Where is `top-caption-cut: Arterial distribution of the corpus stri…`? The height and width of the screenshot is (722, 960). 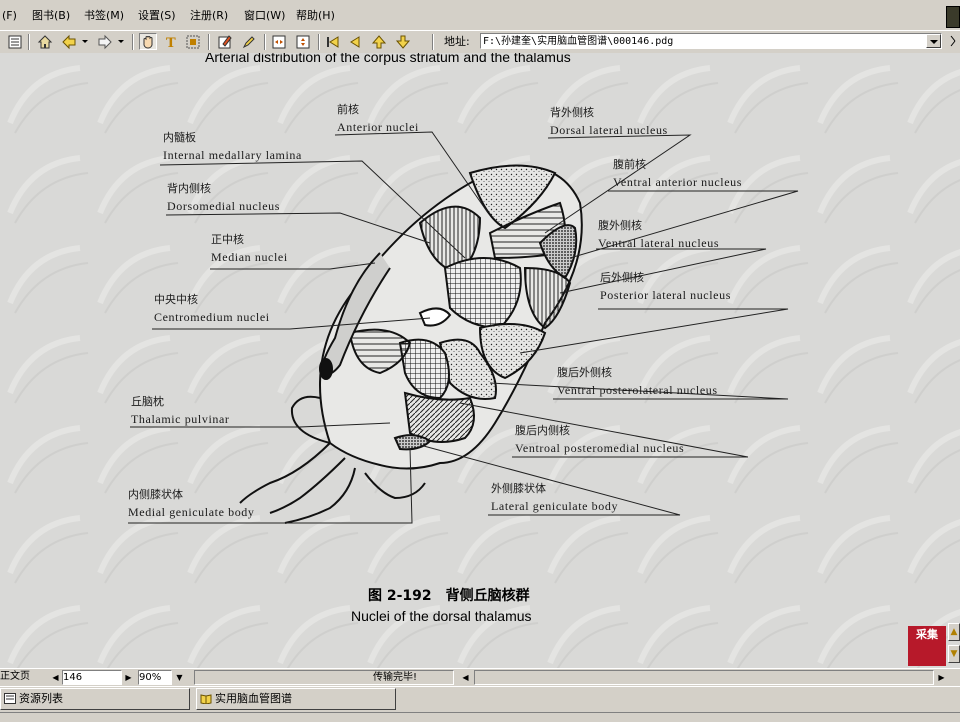 top-caption-cut: Arterial distribution of the corpus stri… is located at coordinates (388, 59).